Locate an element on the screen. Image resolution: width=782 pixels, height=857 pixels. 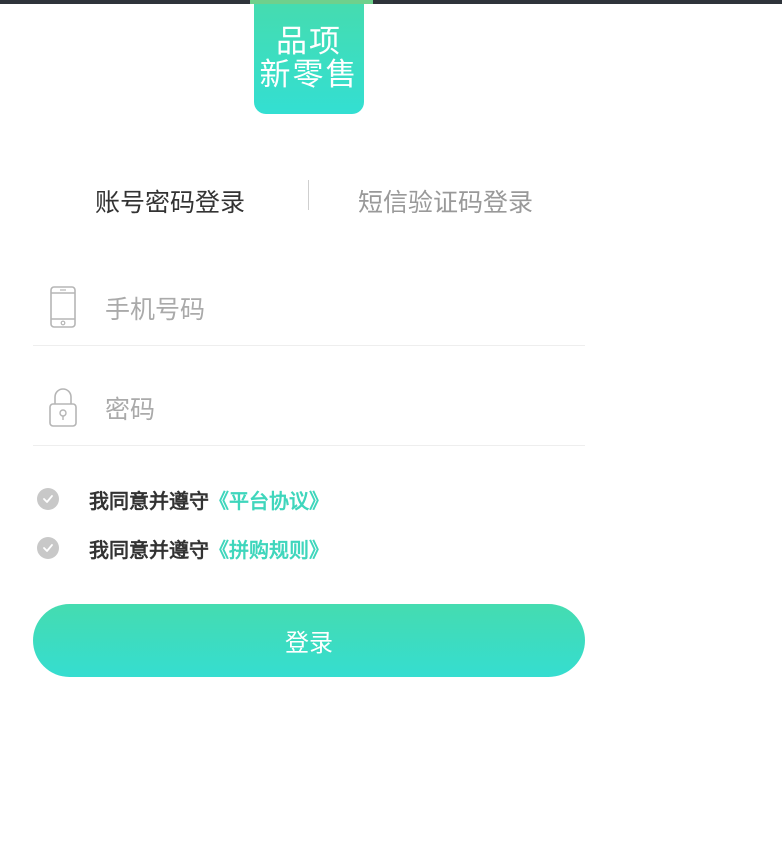
password-input is located at coordinates (335, 409).